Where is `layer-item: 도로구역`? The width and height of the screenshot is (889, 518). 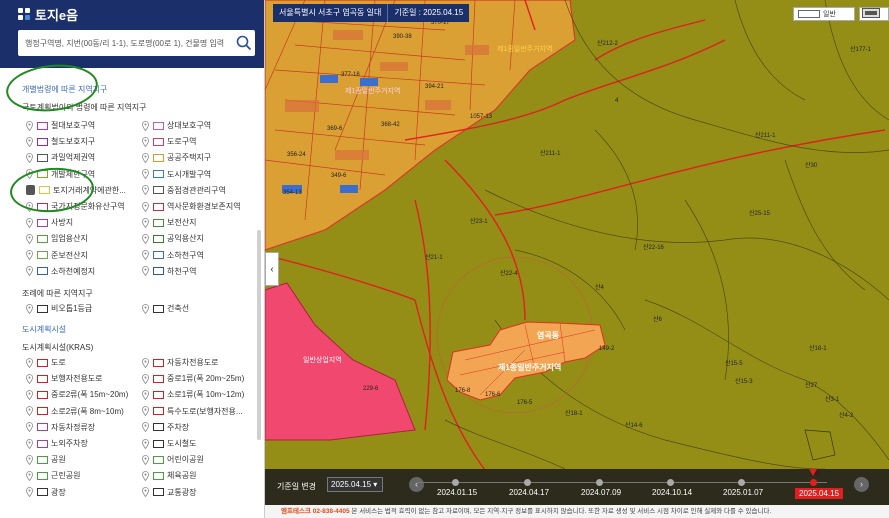
layer-item: 도로구역 is located at coordinates (169, 141).